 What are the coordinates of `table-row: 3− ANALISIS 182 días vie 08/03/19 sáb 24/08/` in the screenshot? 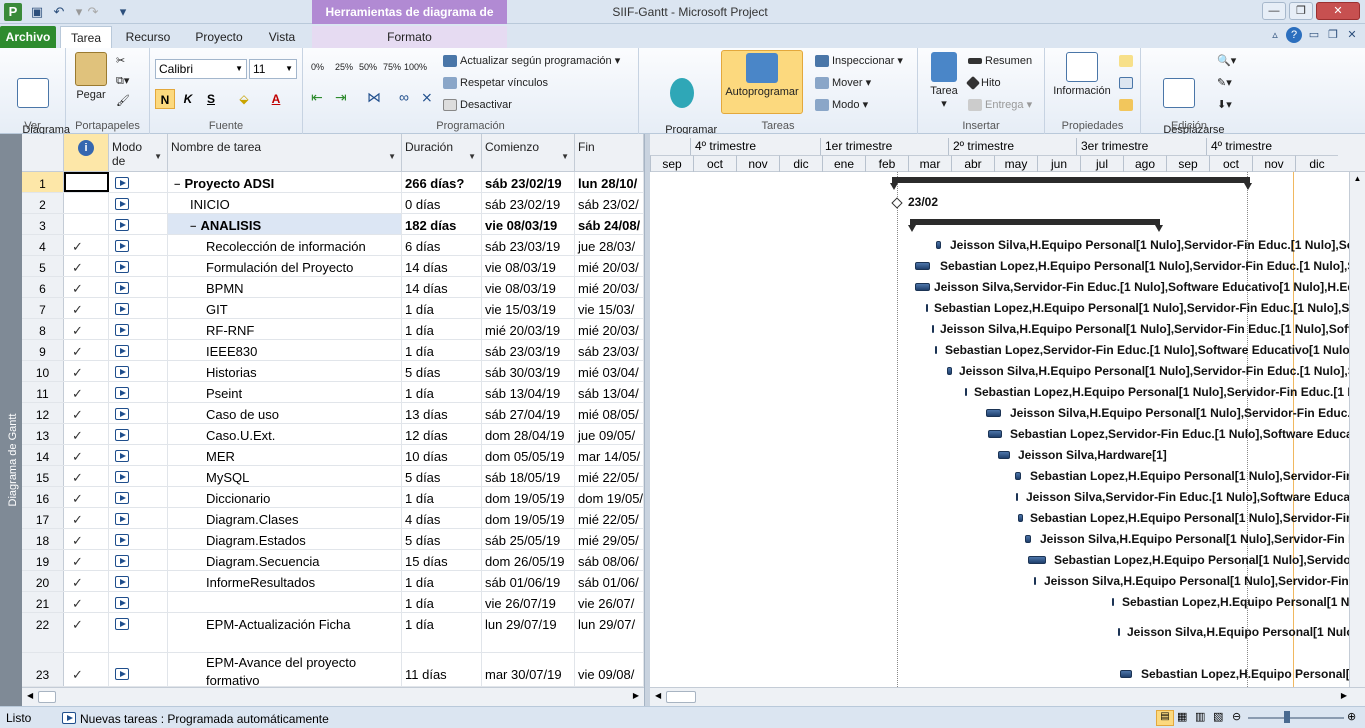 It's located at (333, 224).